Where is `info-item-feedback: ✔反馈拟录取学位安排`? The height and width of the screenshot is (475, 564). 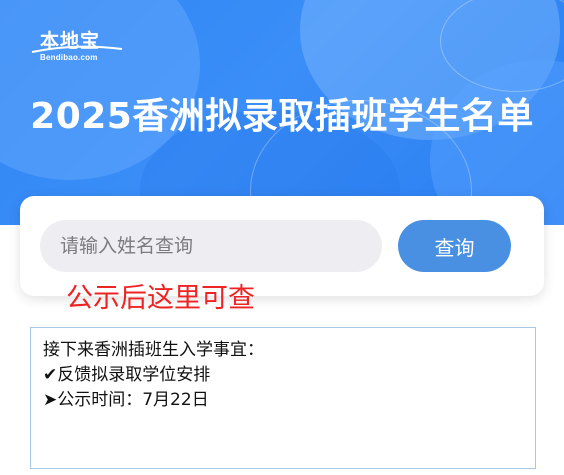
info-item-feedback: ✔反馈拟录取学位安排 is located at coordinates (127, 375).